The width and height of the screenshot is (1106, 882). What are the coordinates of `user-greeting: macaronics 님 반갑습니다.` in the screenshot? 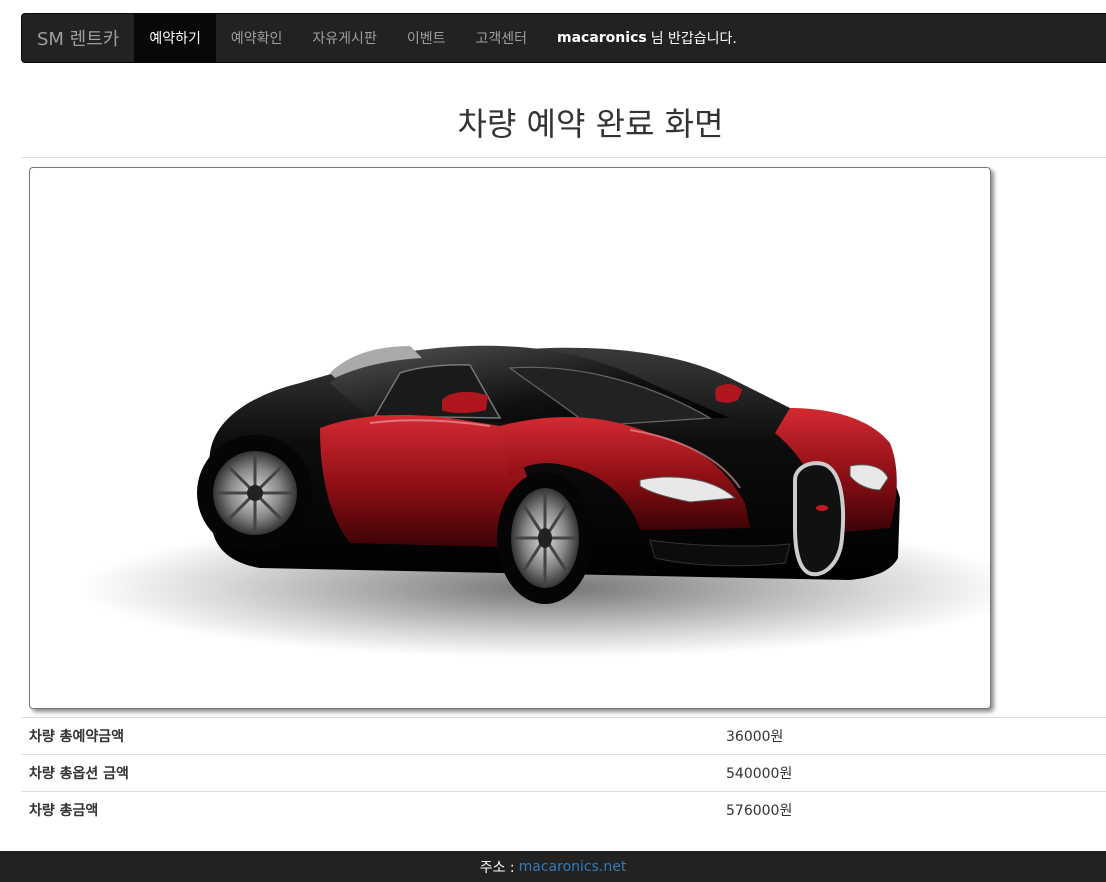 It's located at (647, 38).